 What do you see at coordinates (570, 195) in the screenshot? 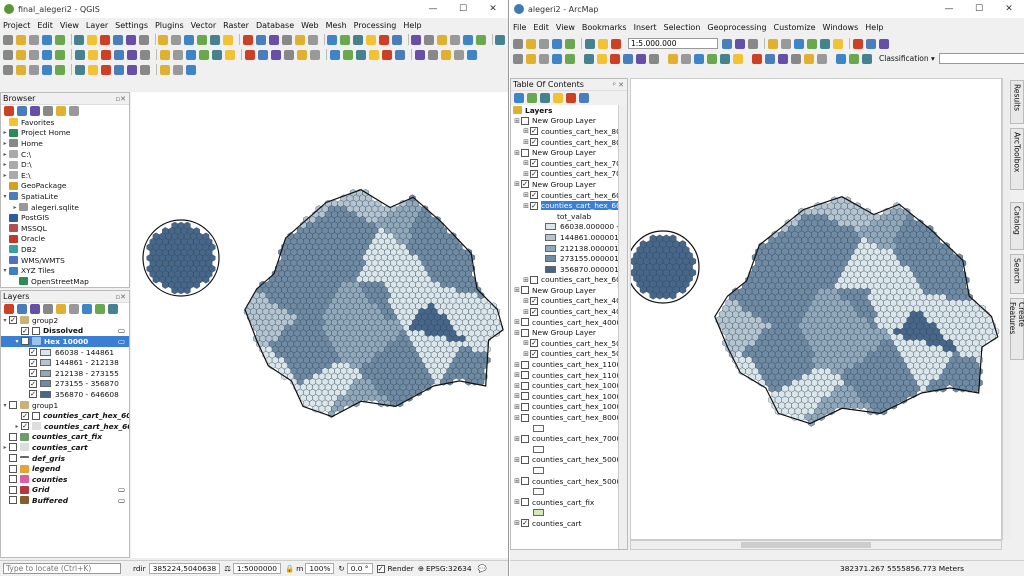
I see `toc-layer: ⊞ ✓ counties_cart_hex_60` at bounding box center [570, 195].